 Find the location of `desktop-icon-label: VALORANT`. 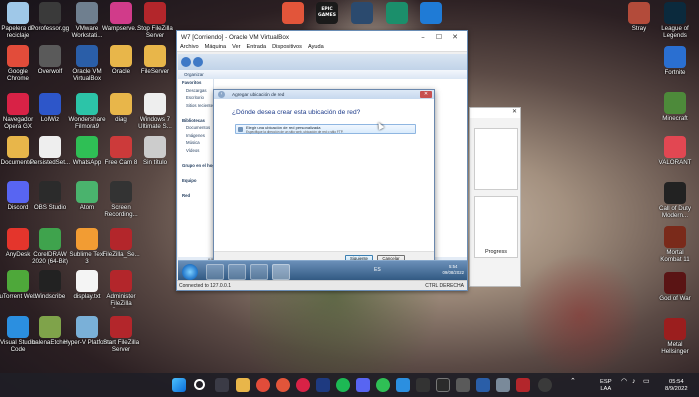

desktop-icon-label: VALORANT is located at coordinates (675, 162).